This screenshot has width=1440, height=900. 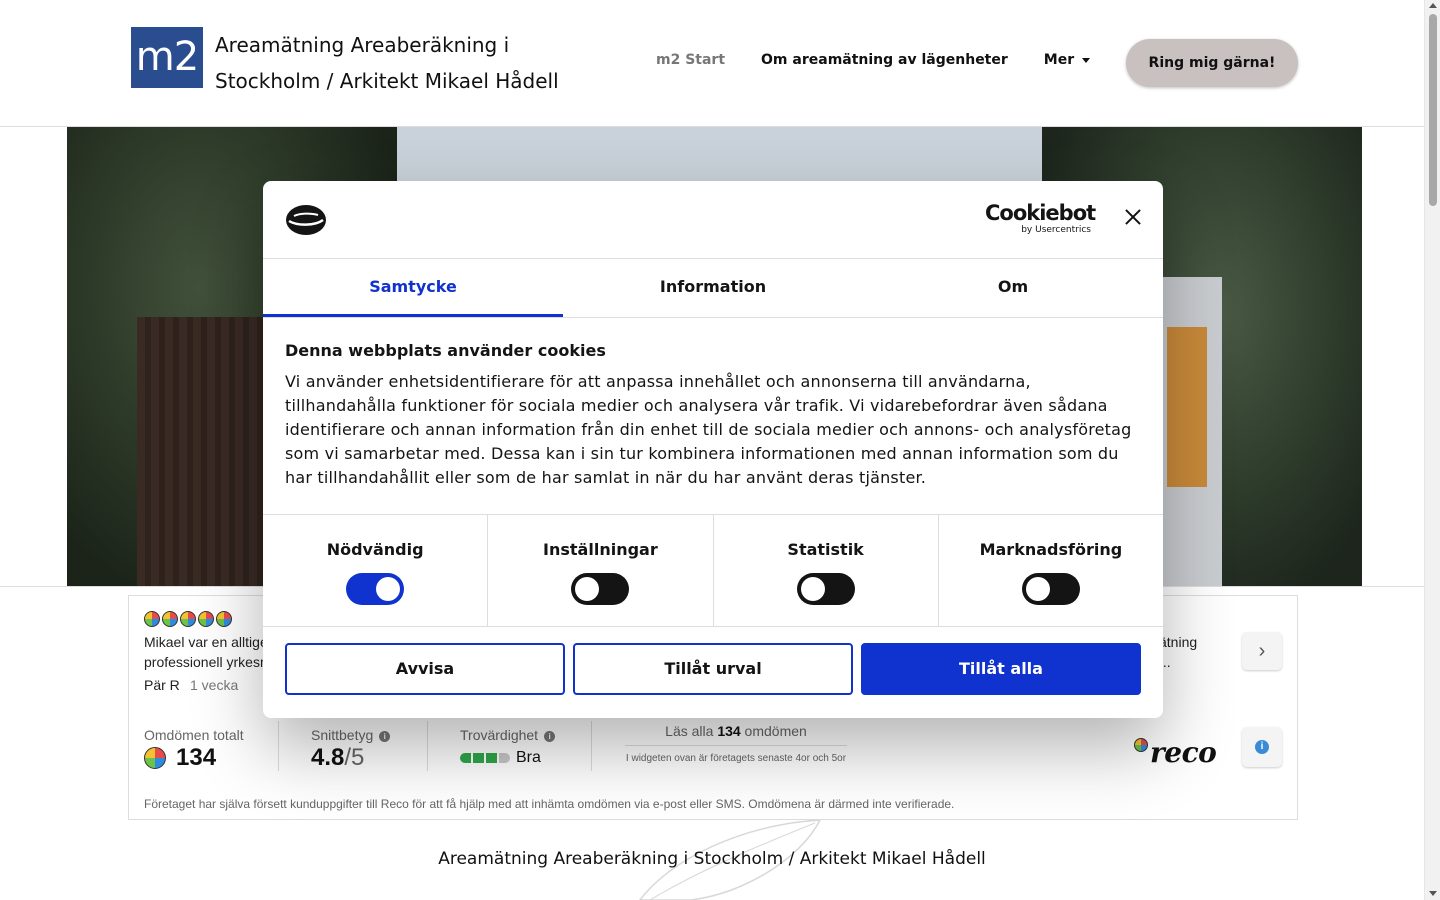 I want to click on caret-down-icon, so click(x=1086, y=60).